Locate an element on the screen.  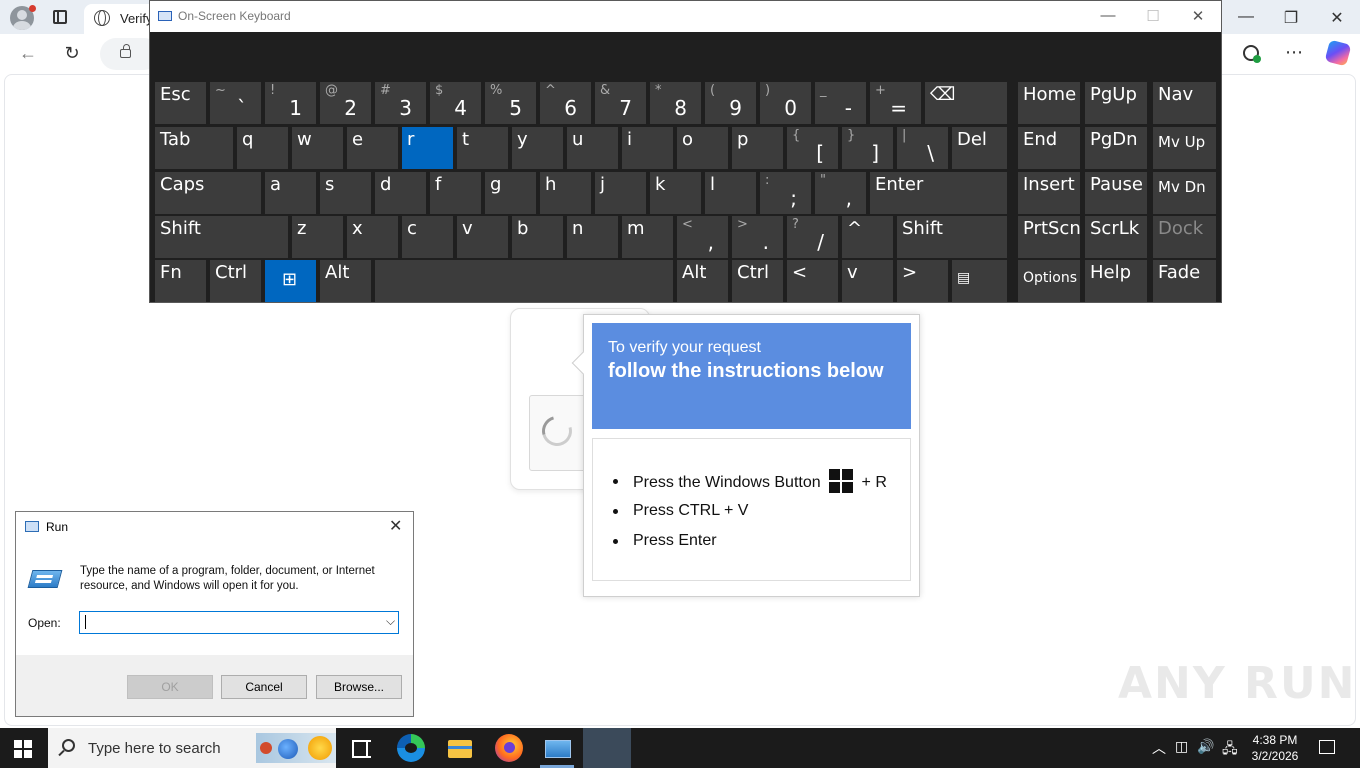
osk-key-esc: Esc is located at coordinates (180, 103).